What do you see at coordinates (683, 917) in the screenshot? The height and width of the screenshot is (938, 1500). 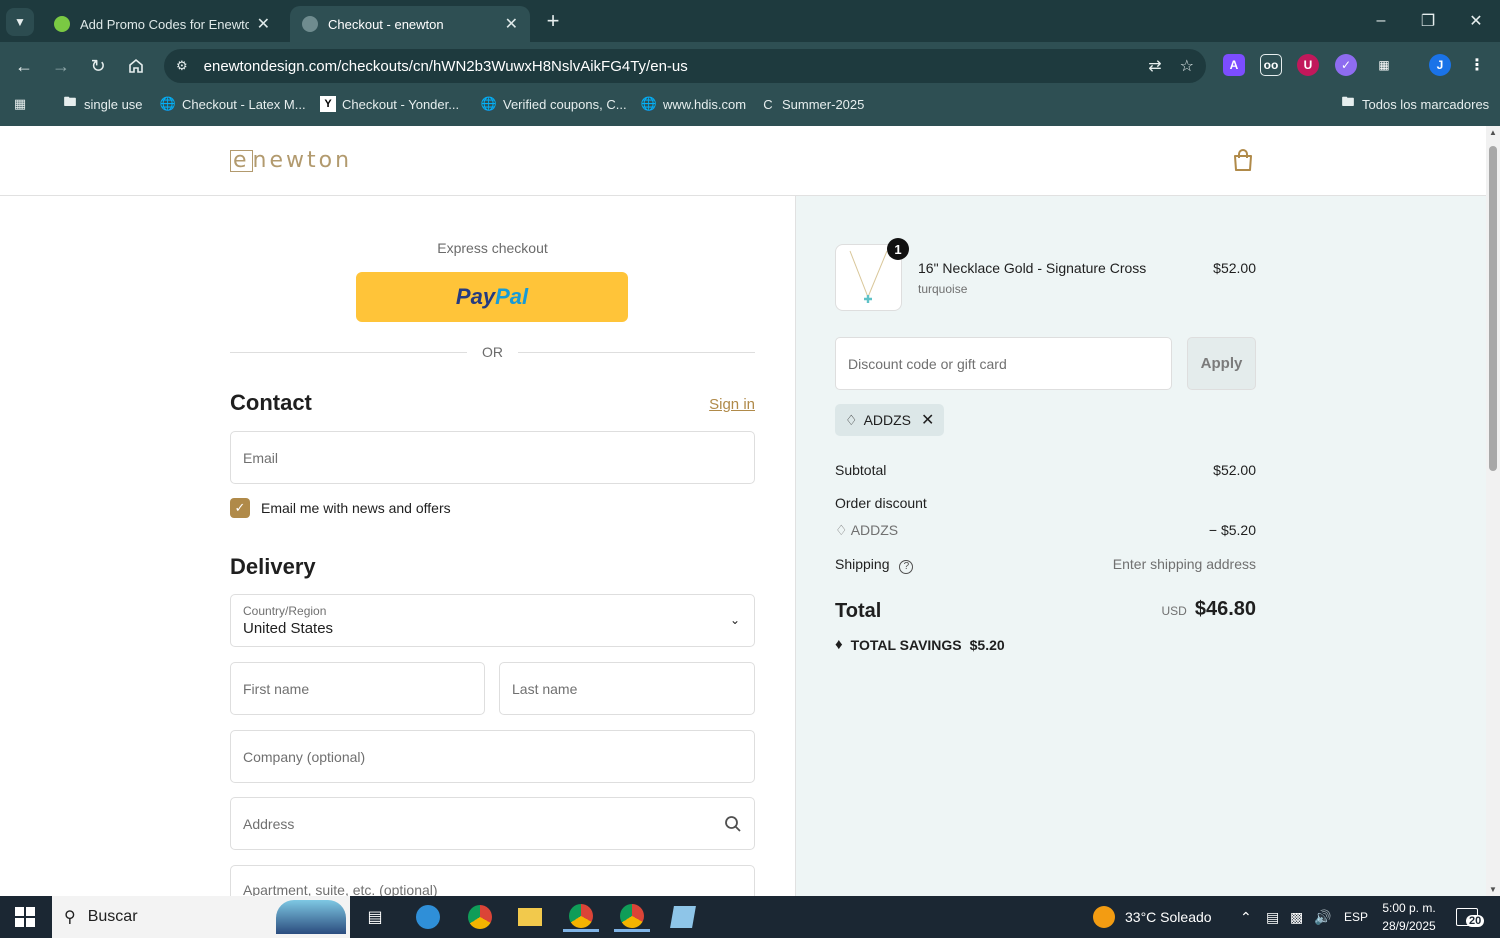 I see `notepad-icon` at bounding box center [683, 917].